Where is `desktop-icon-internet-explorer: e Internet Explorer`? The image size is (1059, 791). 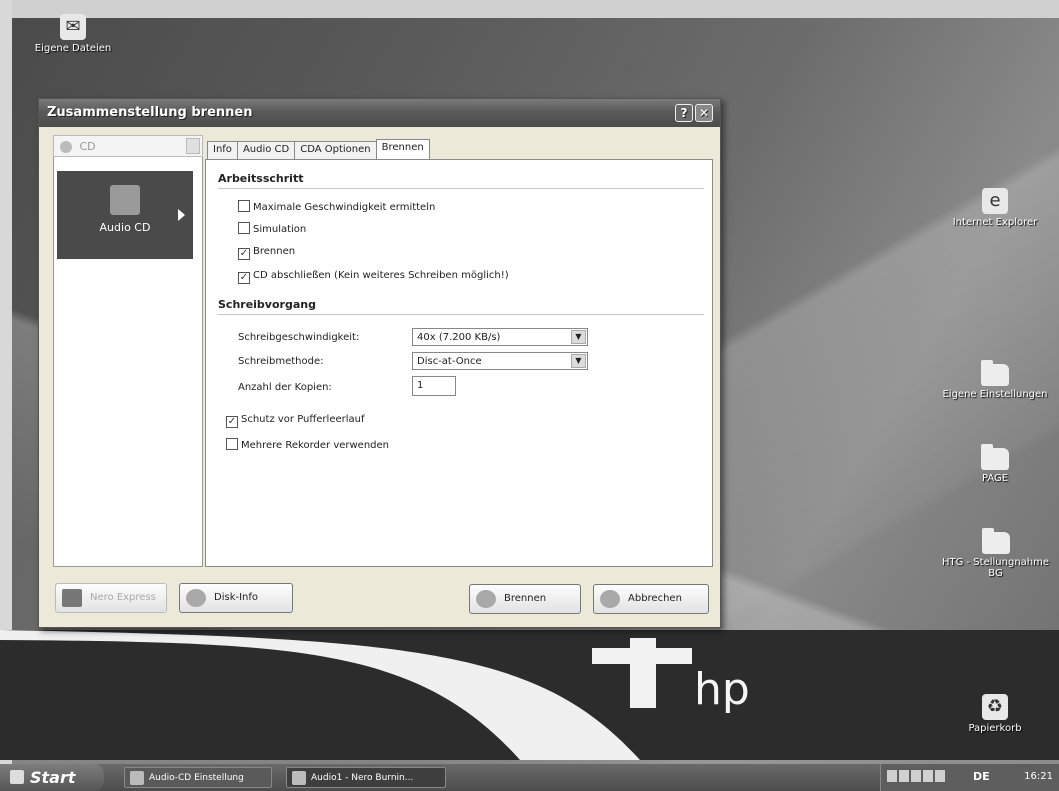 desktop-icon-internet-explorer: e Internet Explorer is located at coordinates (995, 208).